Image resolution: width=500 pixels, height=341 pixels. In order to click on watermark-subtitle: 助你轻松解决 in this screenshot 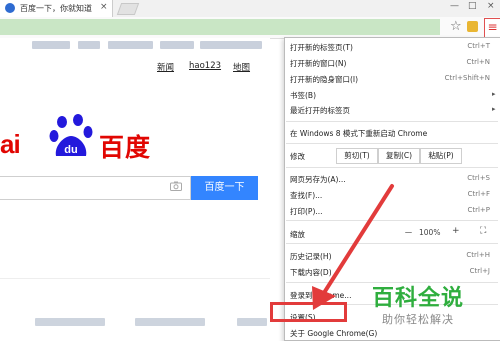, I will do `click(418, 319)`.